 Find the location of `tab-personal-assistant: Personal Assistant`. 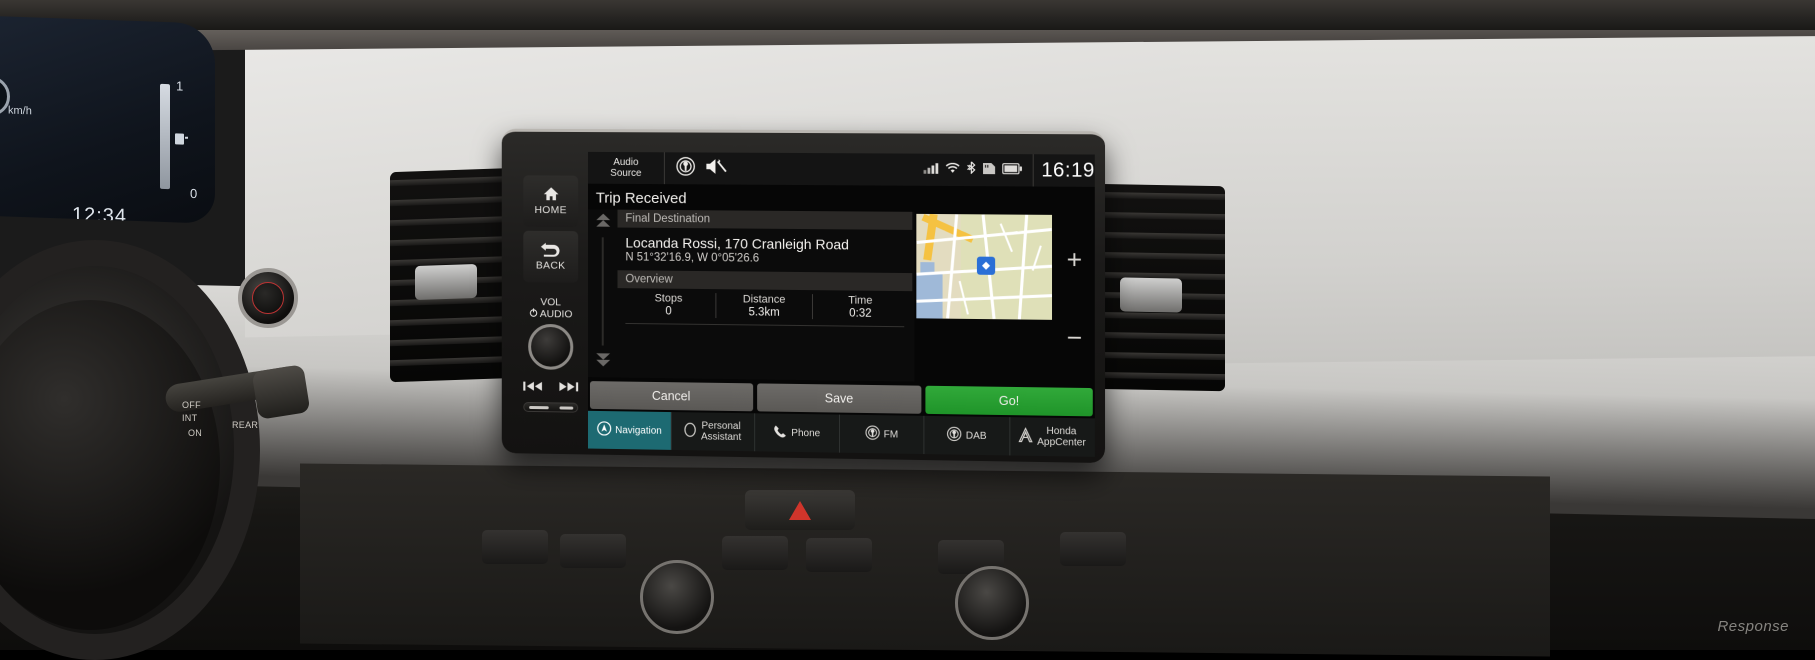

tab-personal-assistant: Personal Assistant is located at coordinates (713, 431).